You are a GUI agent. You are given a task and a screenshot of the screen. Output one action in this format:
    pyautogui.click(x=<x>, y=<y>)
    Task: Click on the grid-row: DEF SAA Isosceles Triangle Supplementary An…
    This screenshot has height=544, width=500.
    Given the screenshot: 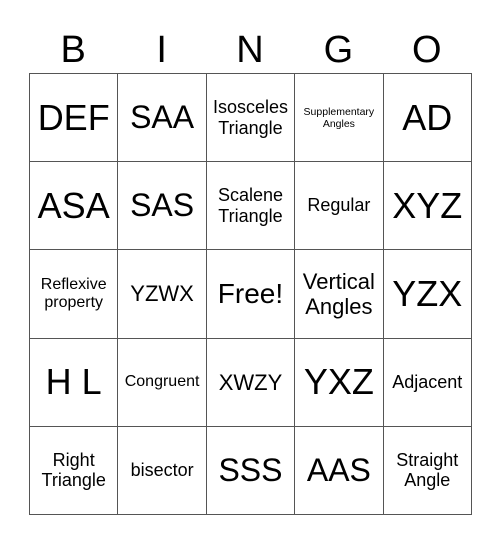 What is the action you would take?
    pyautogui.click(x=250, y=117)
    